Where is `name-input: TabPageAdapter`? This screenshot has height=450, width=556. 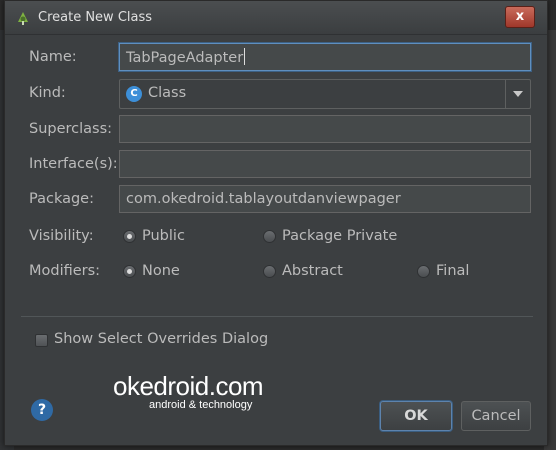
name-input: TabPageAdapter is located at coordinates (325, 57).